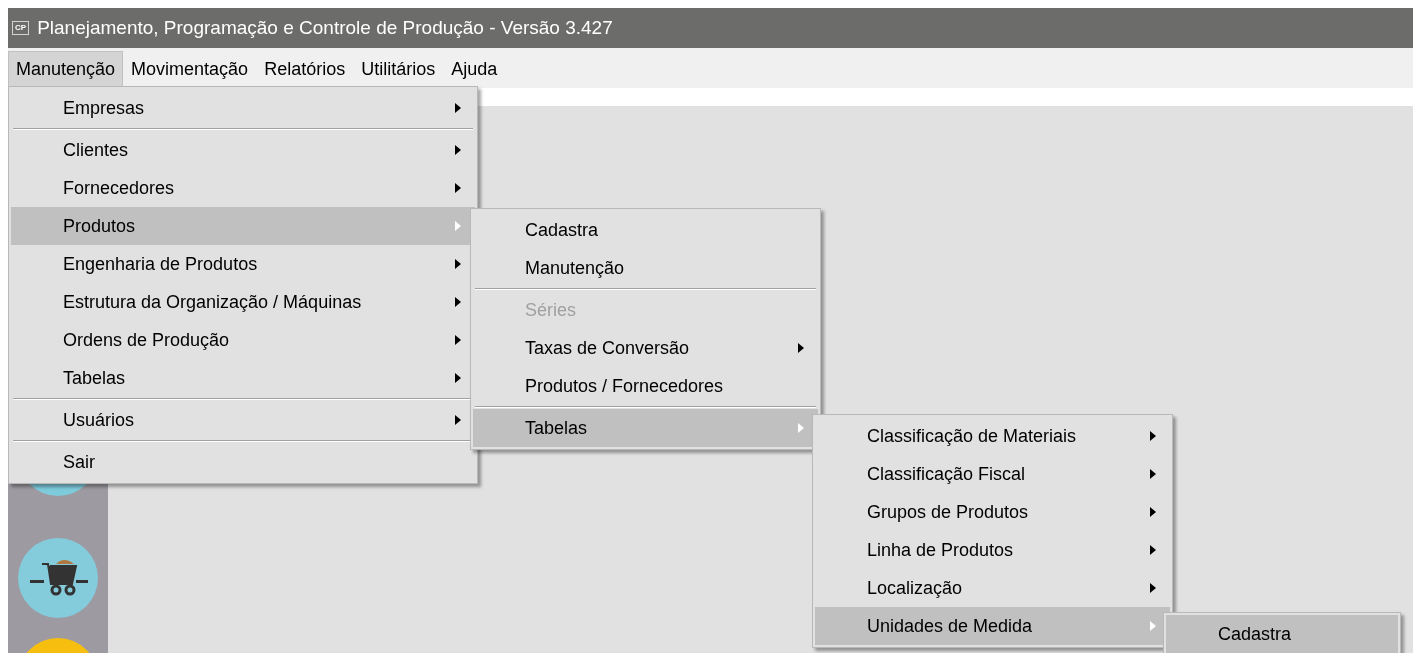  Describe the element at coordinates (243, 108) in the screenshot. I see `menu-item: Empresas` at that location.